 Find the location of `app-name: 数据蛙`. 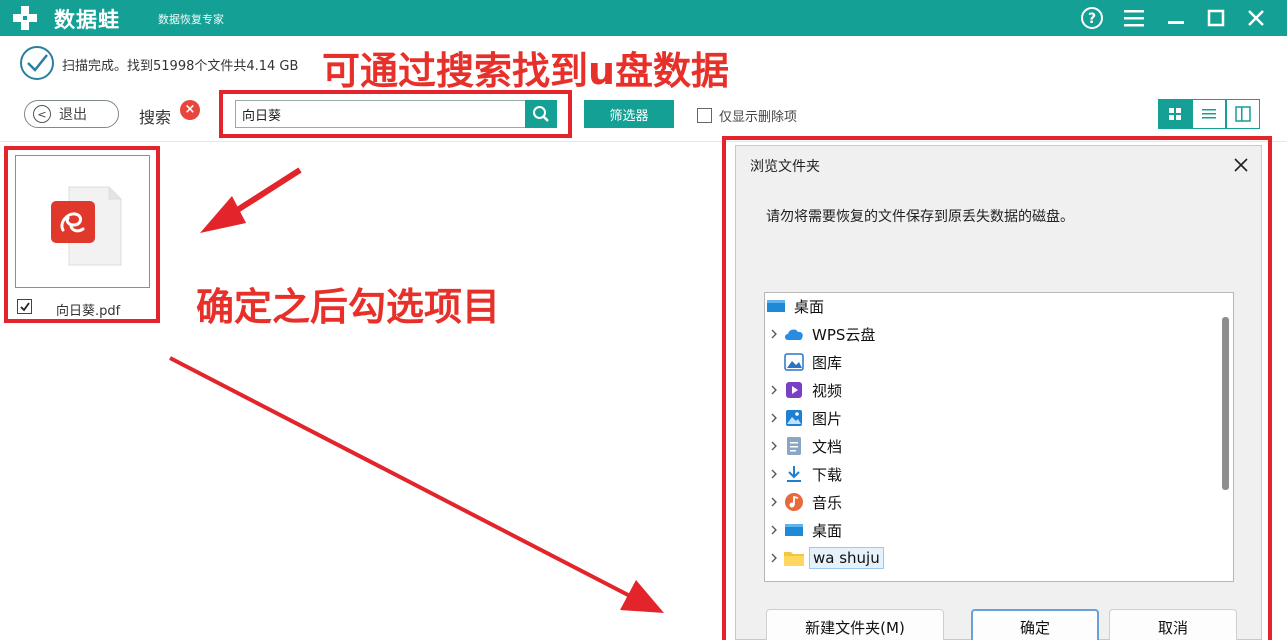

app-name: 数据蛙 is located at coordinates (87, 20).